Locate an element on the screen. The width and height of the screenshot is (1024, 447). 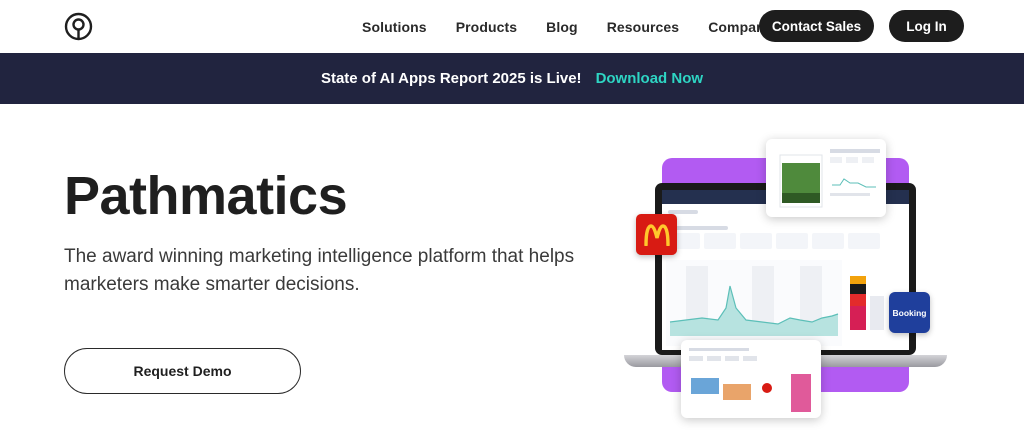
nav-blog: Blog is located at coordinates (562, 27).